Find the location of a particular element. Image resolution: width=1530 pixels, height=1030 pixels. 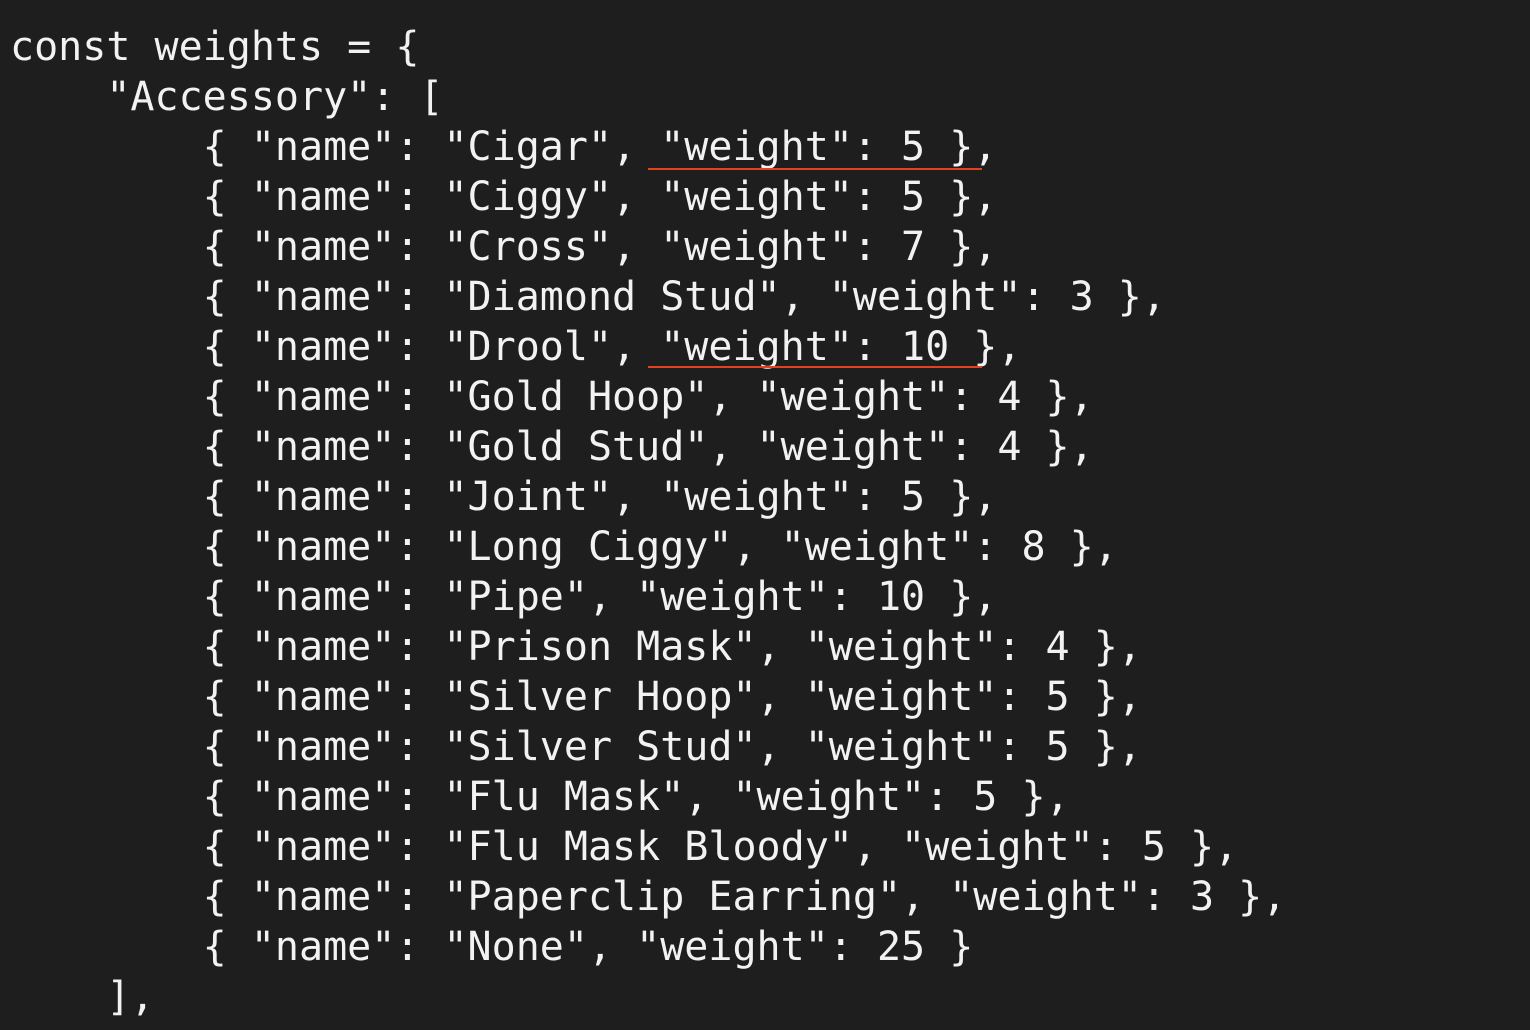

code-line-15: { "name": "Silver Stud", "weight": 5 }, is located at coordinates (576, 747).